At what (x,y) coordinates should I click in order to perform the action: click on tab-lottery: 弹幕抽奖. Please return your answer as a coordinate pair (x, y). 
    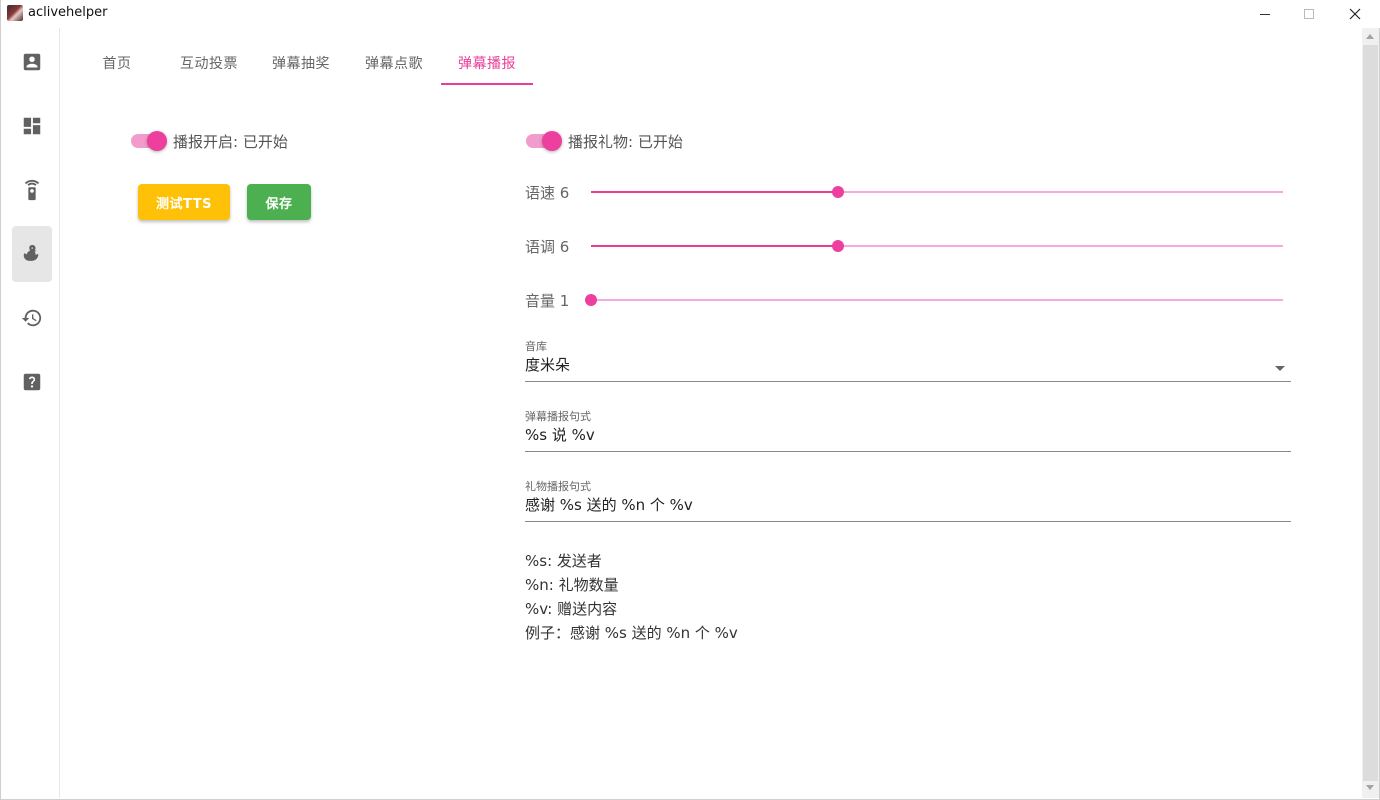
    Looking at the image, I should click on (301, 63).